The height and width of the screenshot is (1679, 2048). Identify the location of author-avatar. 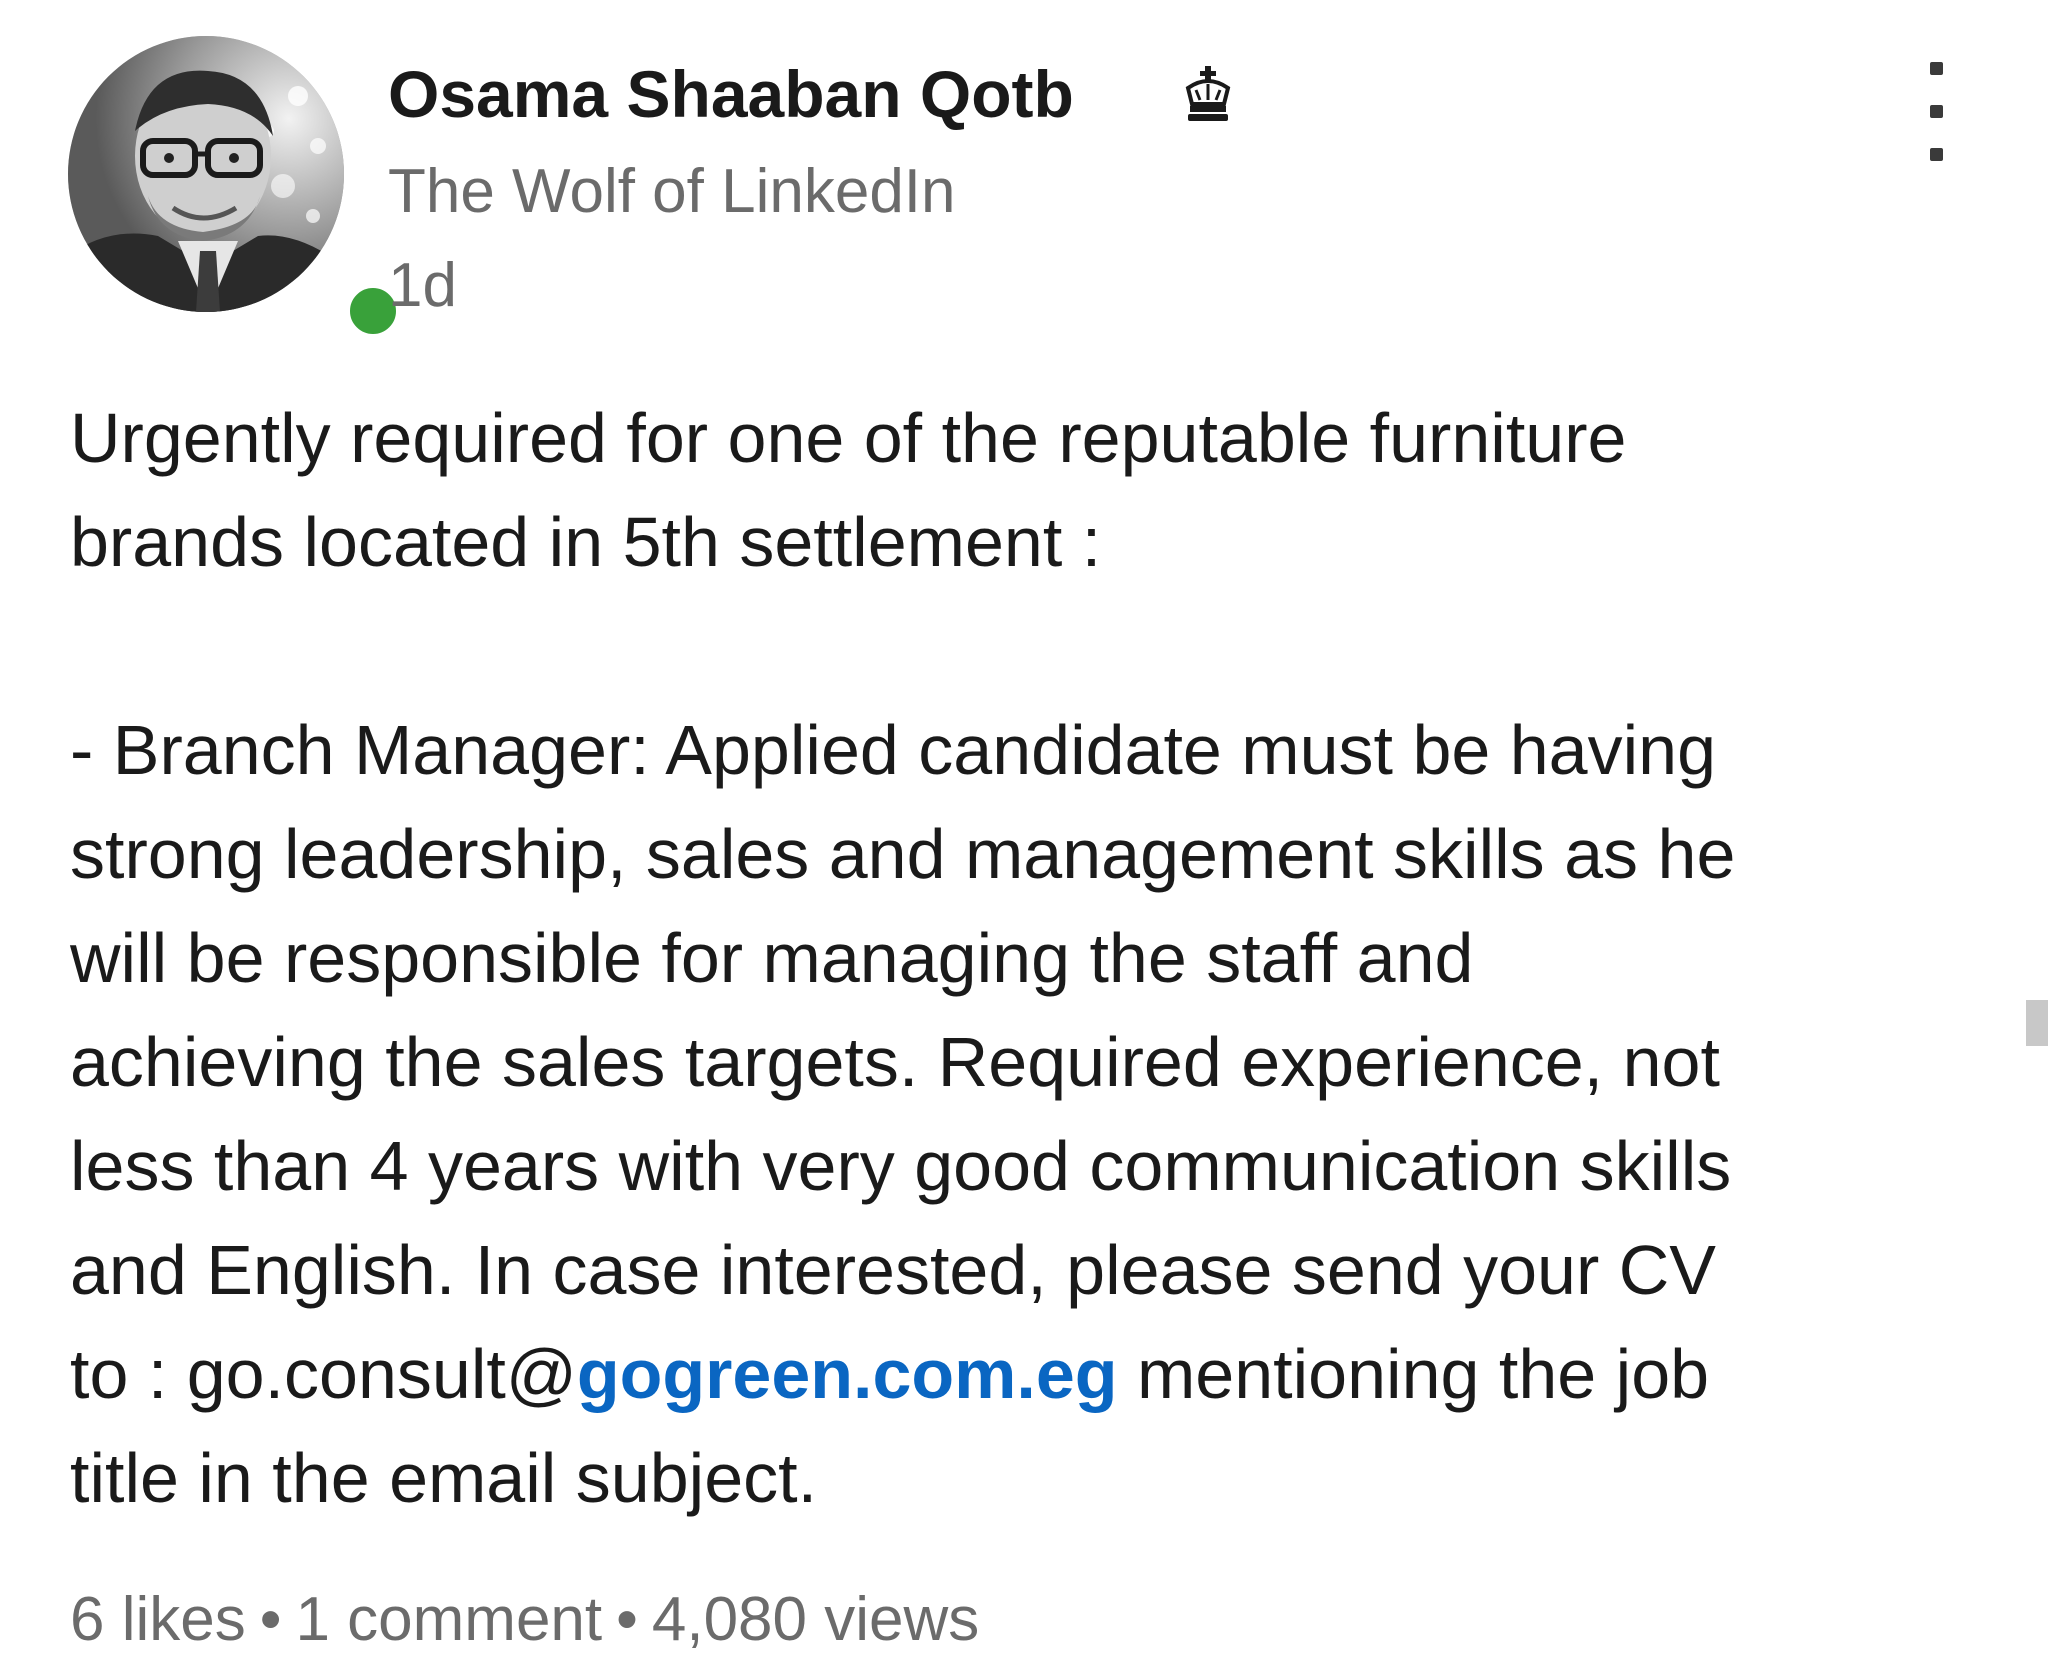
(235, 188).